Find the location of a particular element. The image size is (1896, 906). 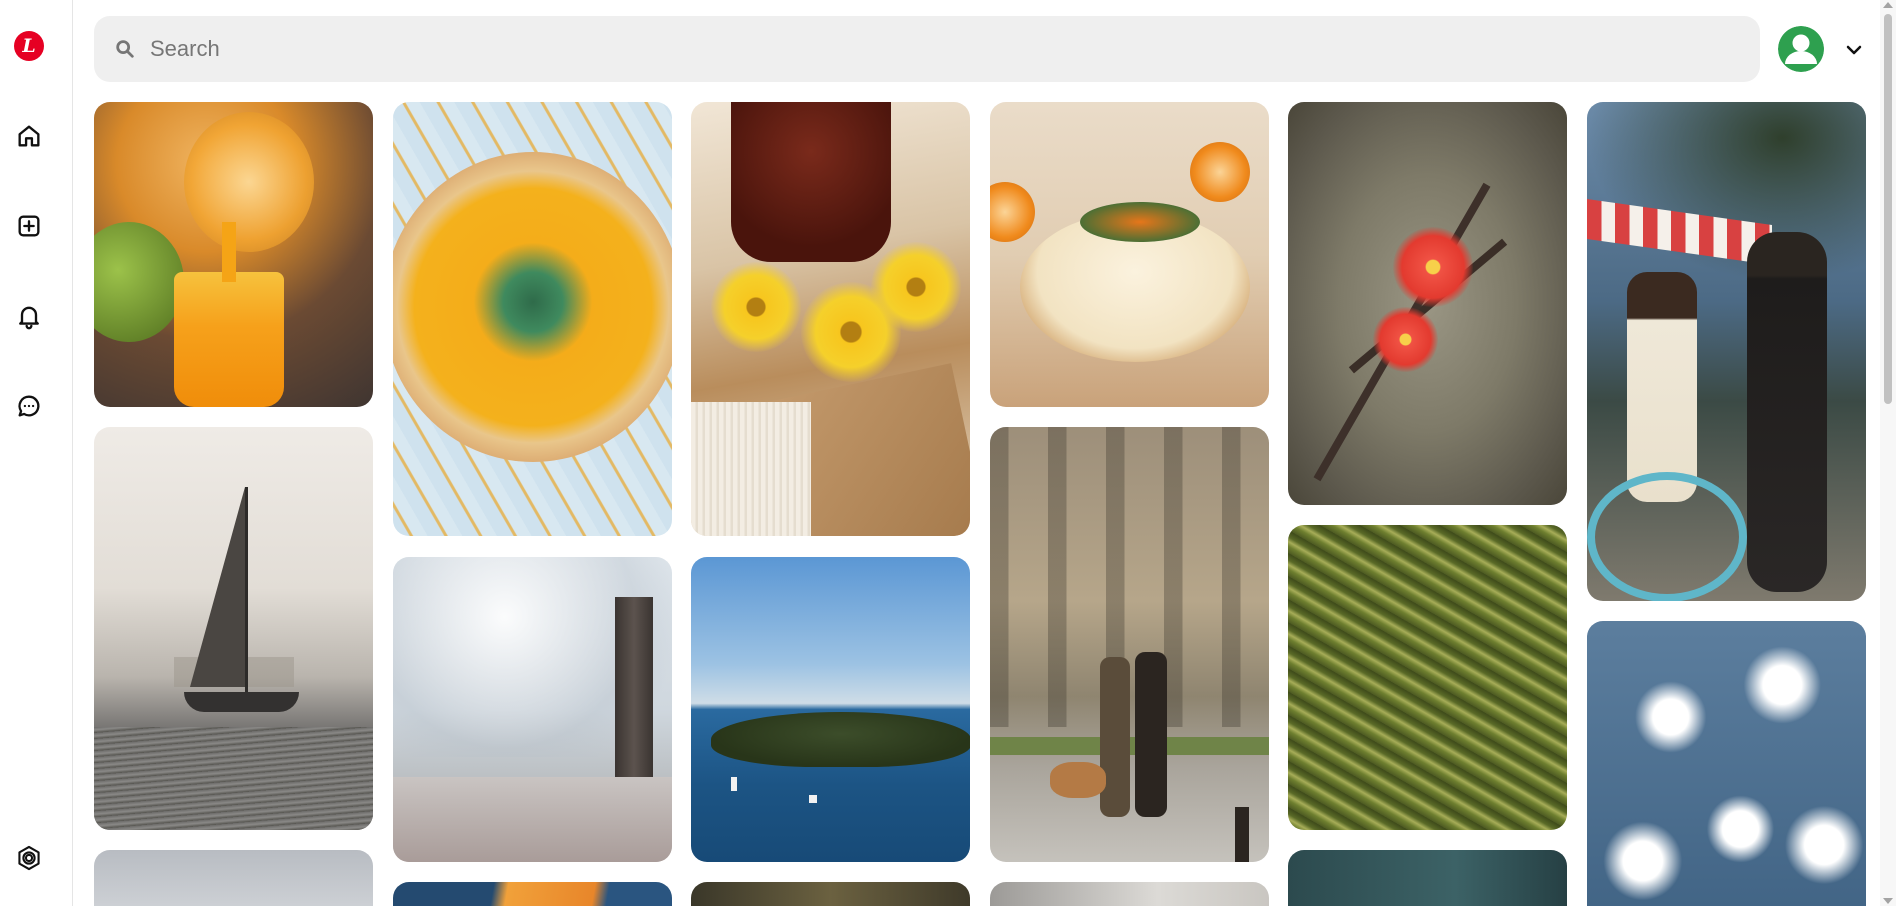

pin-tea-flowers is located at coordinates (830, 319).